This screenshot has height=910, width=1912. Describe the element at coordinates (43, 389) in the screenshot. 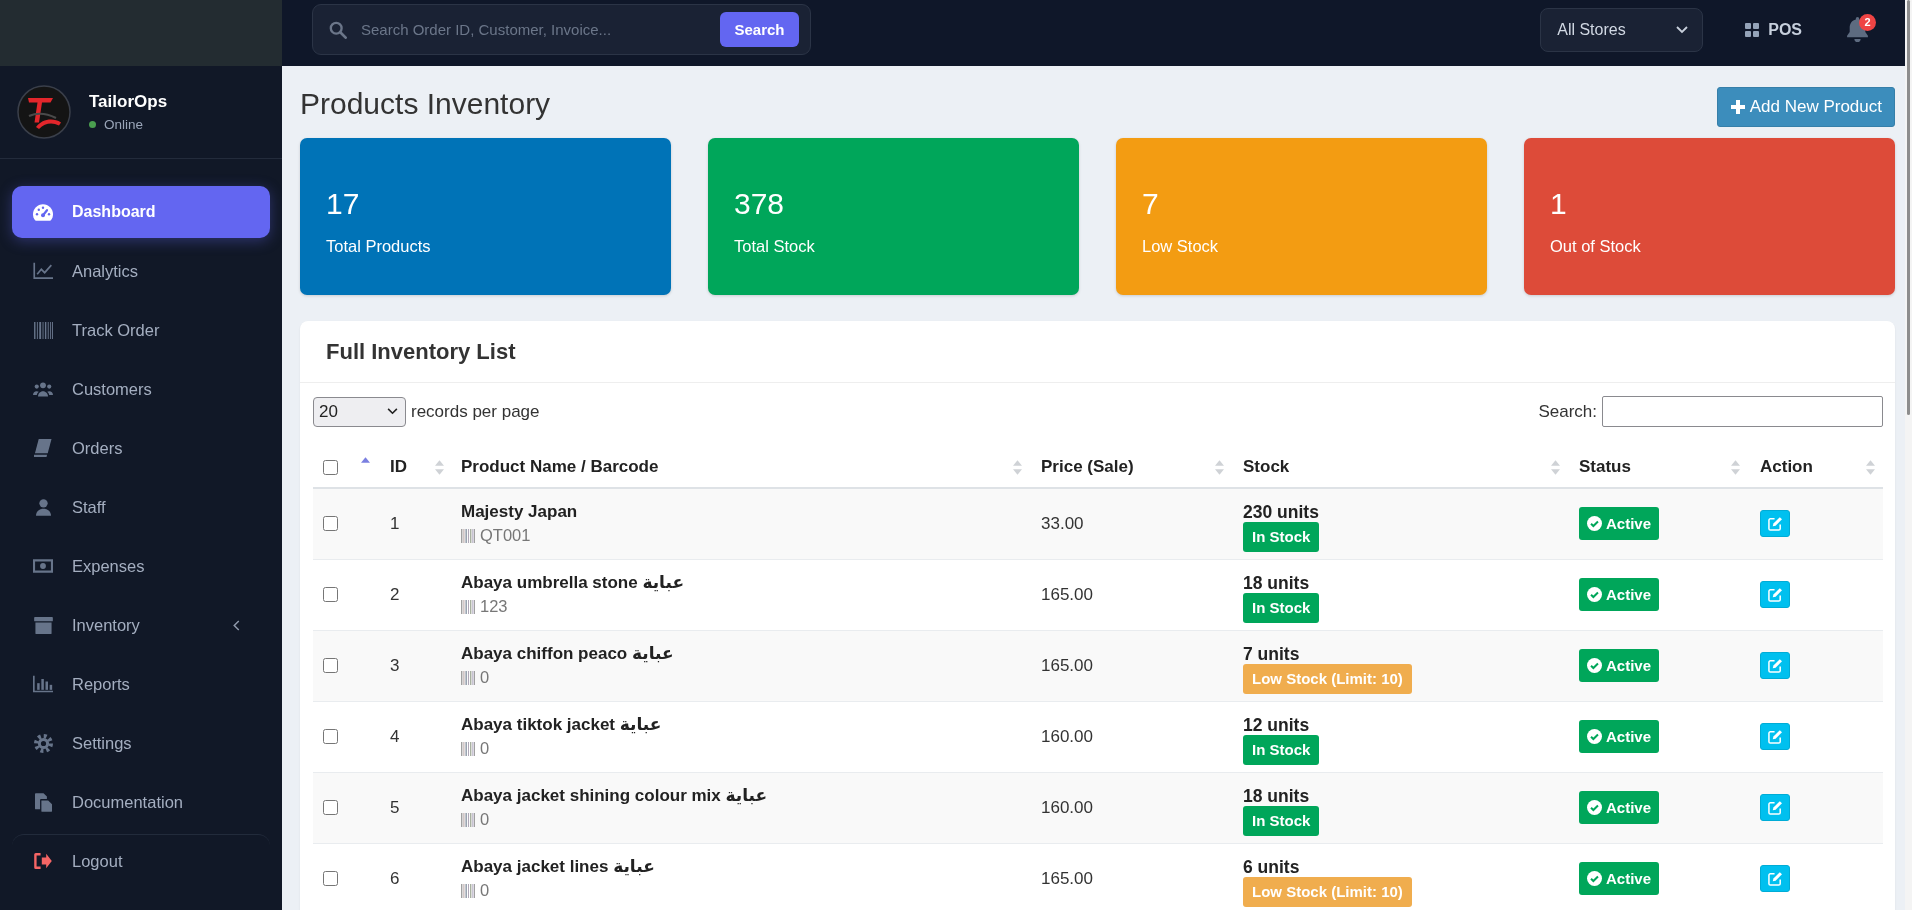

I see `users-icon` at that location.